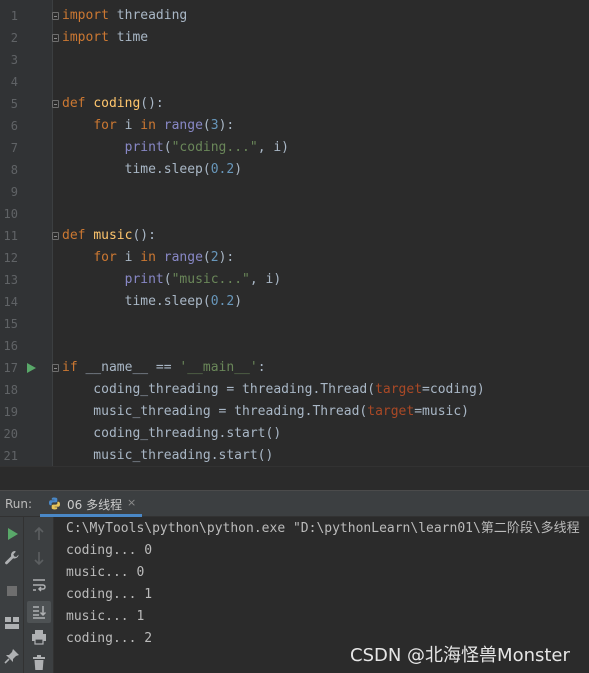 This screenshot has width=589, height=673. Describe the element at coordinates (39, 585) in the screenshot. I see `soft-wrap-icon` at that location.